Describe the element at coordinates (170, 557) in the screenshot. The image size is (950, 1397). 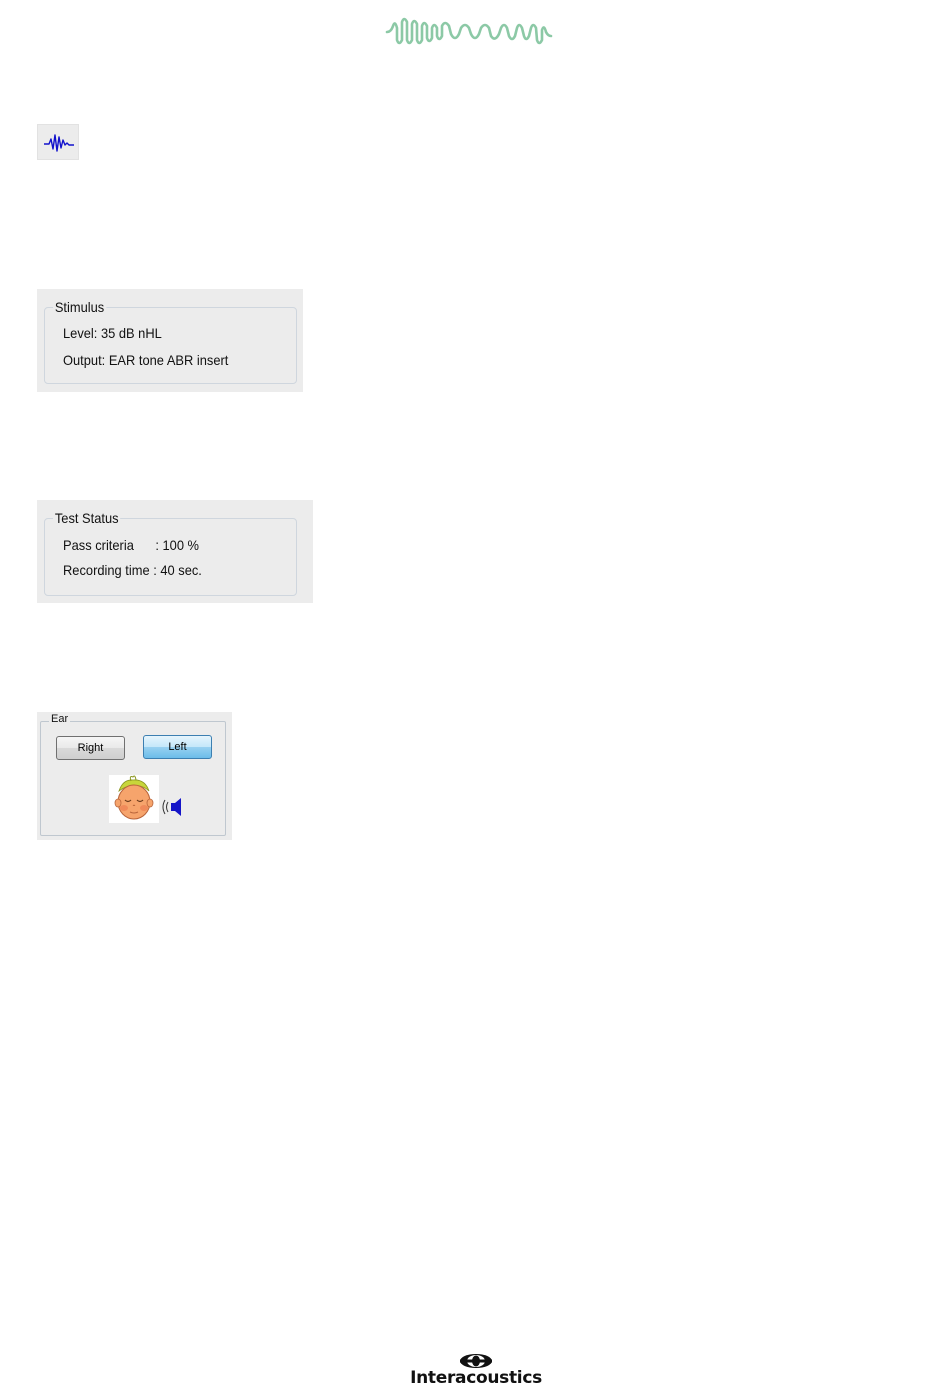
I see `test-status-groupbox` at that location.